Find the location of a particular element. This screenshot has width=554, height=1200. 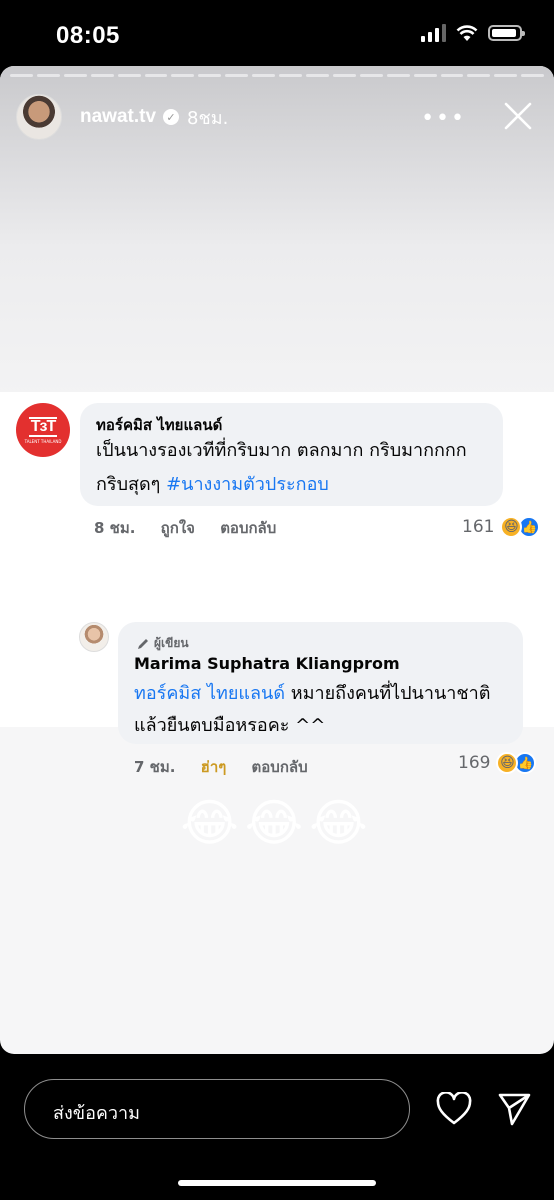

reply-mention: ทอร์คมิส ไทยแลนด์ is located at coordinates (210, 693).